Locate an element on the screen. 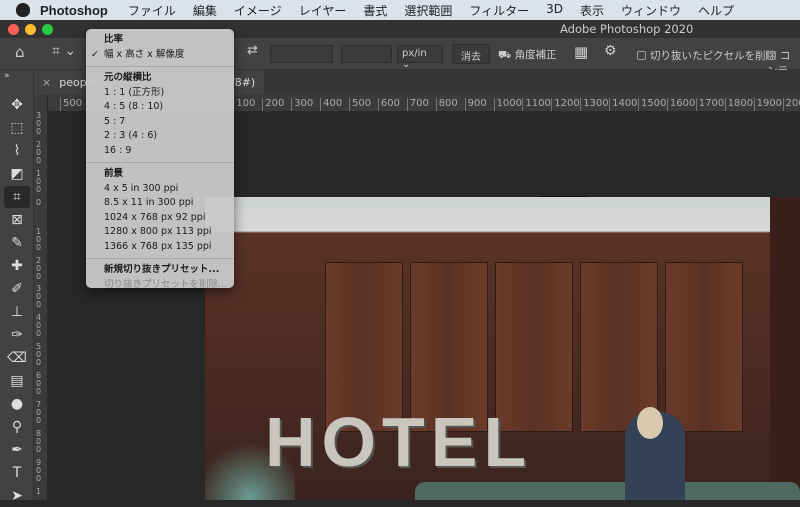 Image resolution: width=800 pixels, height=507 pixels. healing-tool-icon: ✚ is located at coordinates (17, 266).